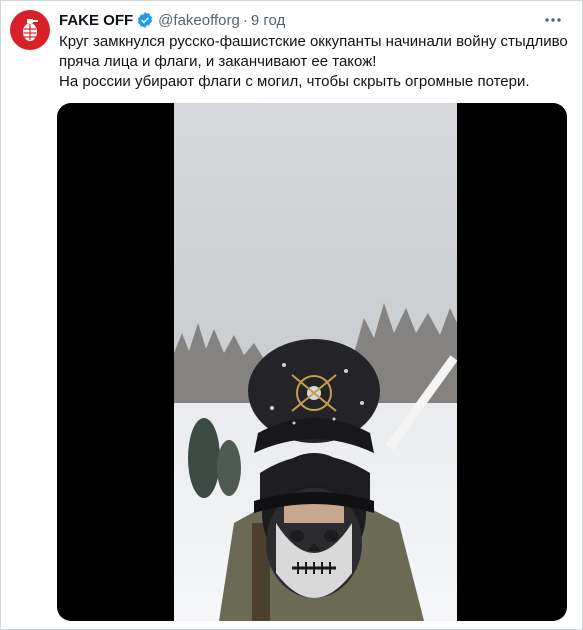  Describe the element at coordinates (268, 20) in the screenshot. I see `tweet-timestamp: 9 год` at that location.